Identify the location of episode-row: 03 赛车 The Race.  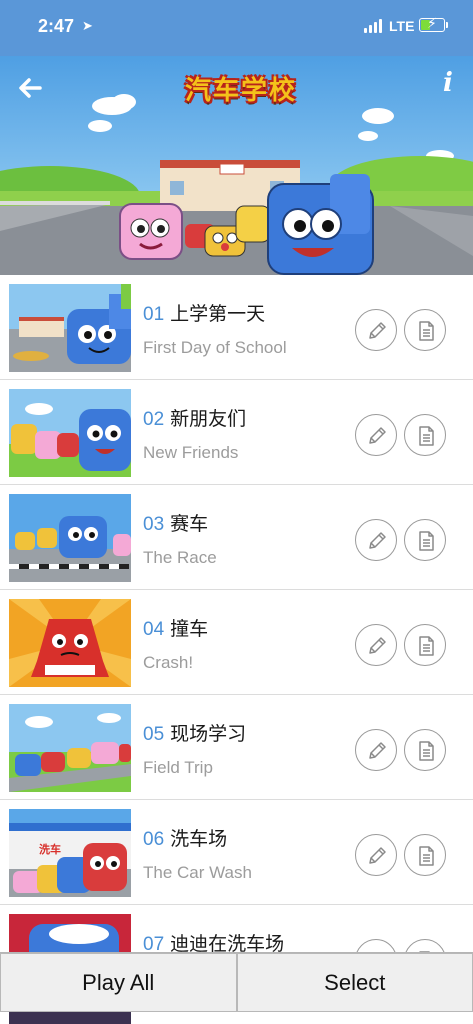
(236, 537).